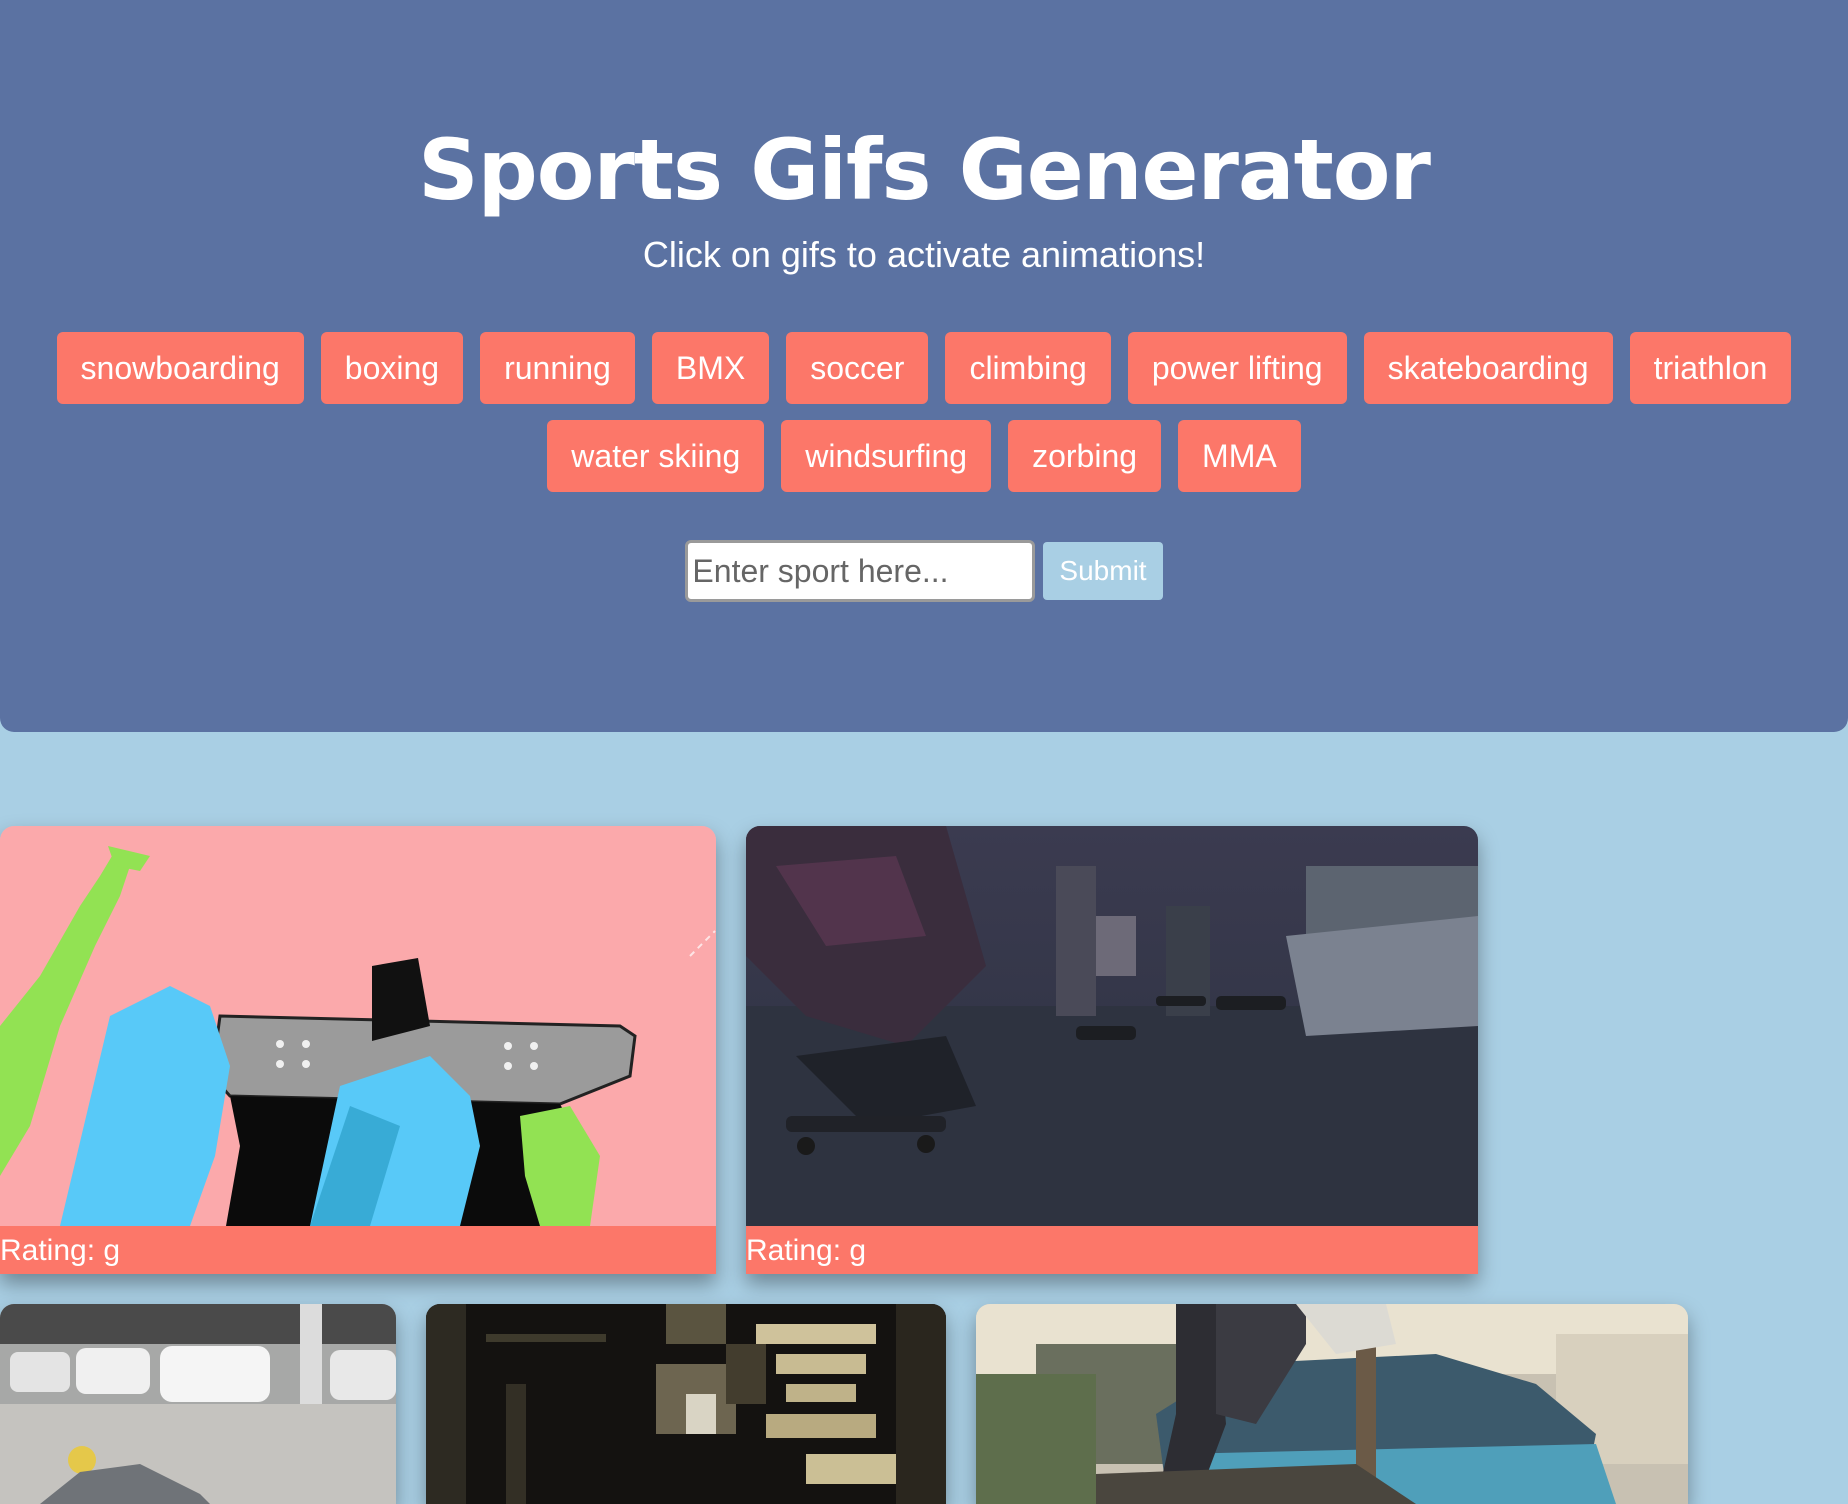 The width and height of the screenshot is (1848, 1504). What do you see at coordinates (656, 456) in the screenshot?
I see `sport-button-water-skiing: water skiing` at bounding box center [656, 456].